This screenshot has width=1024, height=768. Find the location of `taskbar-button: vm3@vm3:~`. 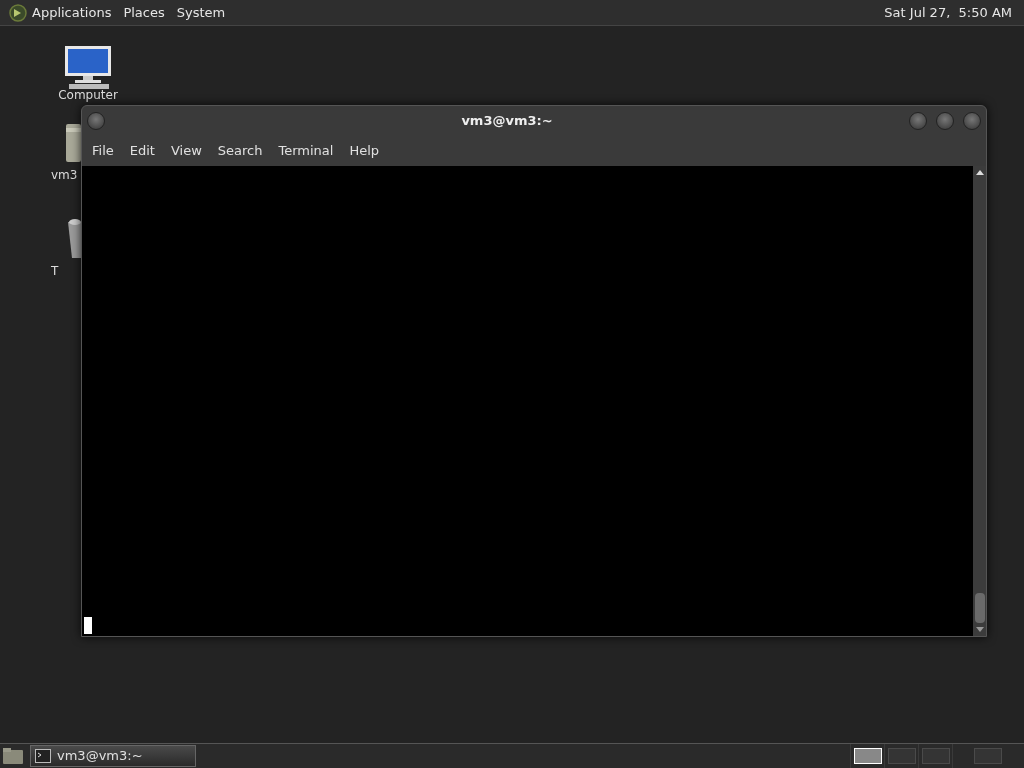

taskbar-button: vm3@vm3:~ is located at coordinates (113, 756).